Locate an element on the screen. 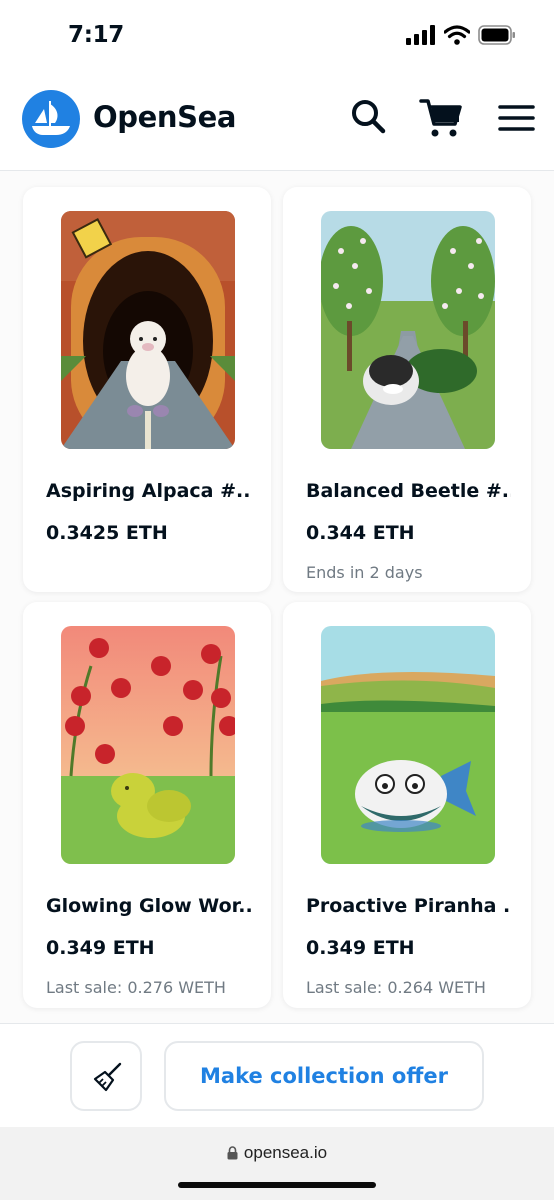  menu-icon is located at coordinates (516, 118).